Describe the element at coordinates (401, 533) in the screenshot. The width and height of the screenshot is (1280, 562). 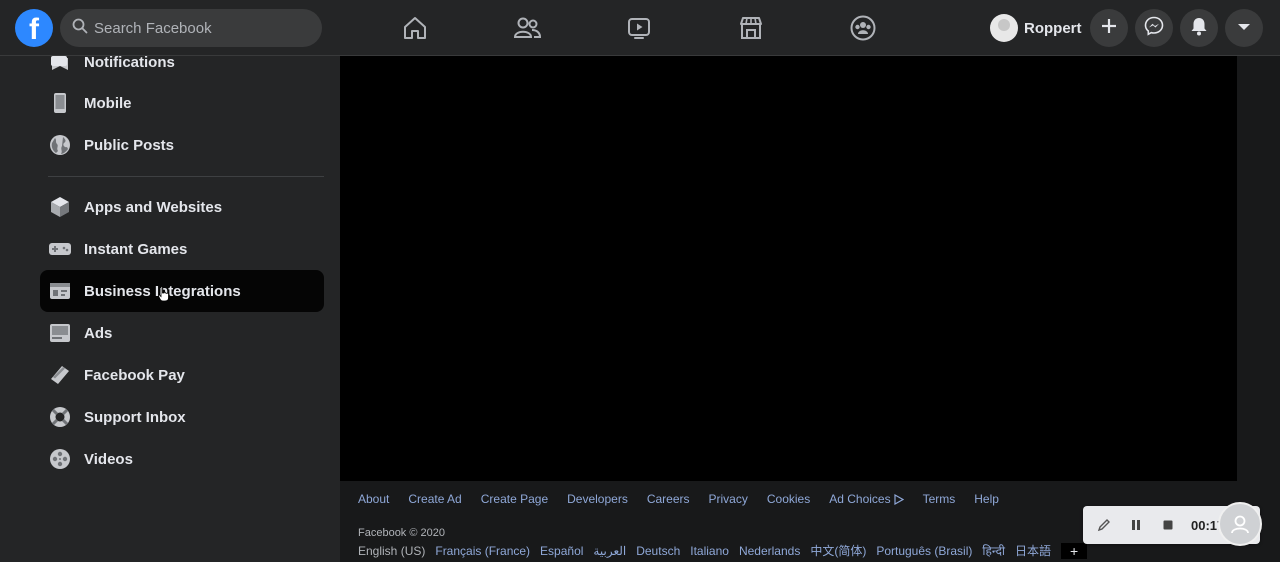
I see `copyright-text: Facebook © 2020` at that location.